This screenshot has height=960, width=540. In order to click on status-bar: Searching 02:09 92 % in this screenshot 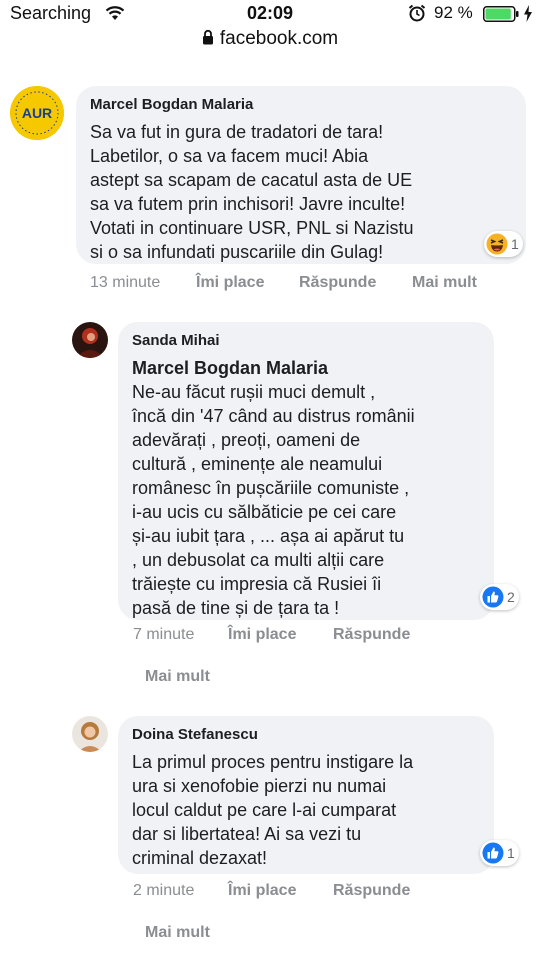, I will do `click(270, 13)`.